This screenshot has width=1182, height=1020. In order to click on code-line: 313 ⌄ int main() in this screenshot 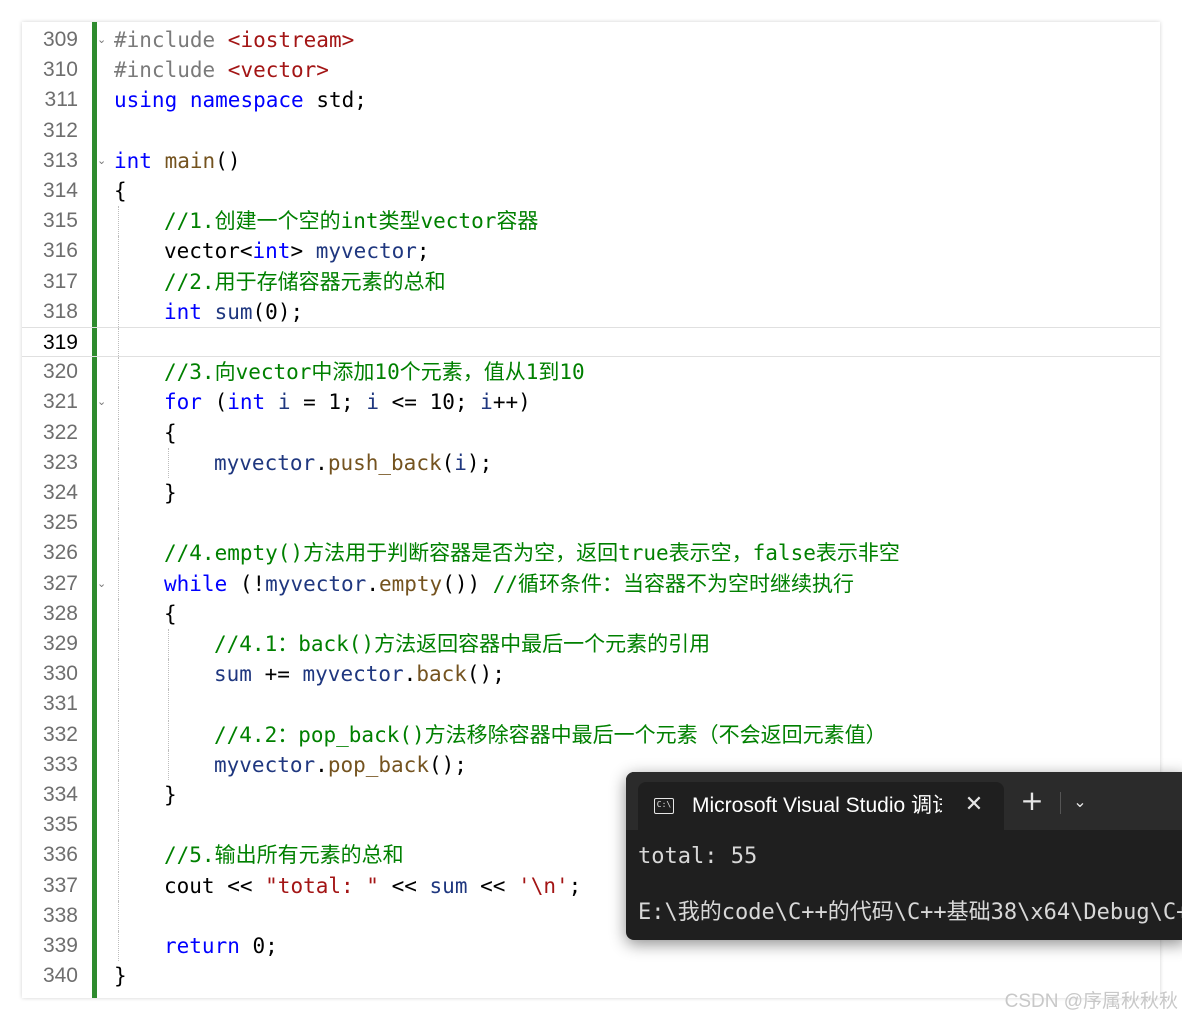, I will do `click(591, 161)`.